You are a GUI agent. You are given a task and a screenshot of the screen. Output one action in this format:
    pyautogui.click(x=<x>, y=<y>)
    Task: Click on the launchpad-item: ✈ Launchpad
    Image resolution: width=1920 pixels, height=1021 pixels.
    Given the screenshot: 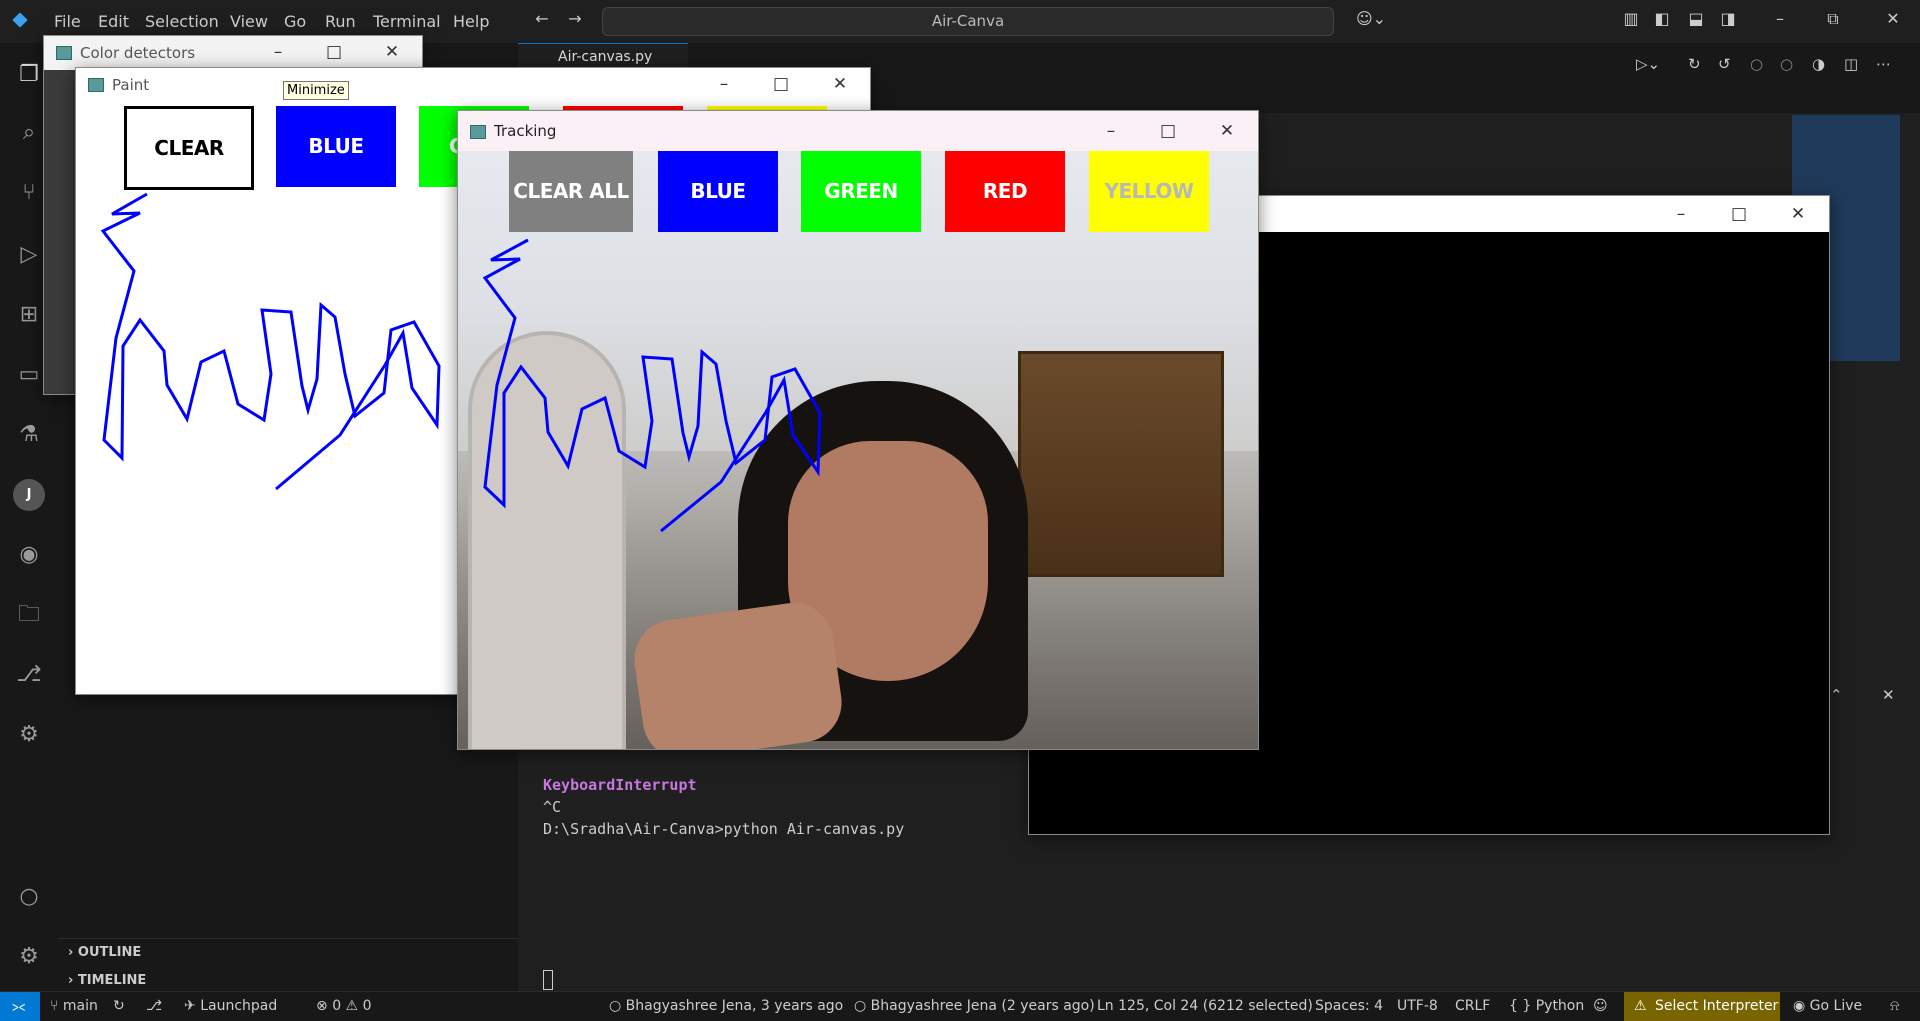 What is the action you would take?
    pyautogui.click(x=230, y=1006)
    